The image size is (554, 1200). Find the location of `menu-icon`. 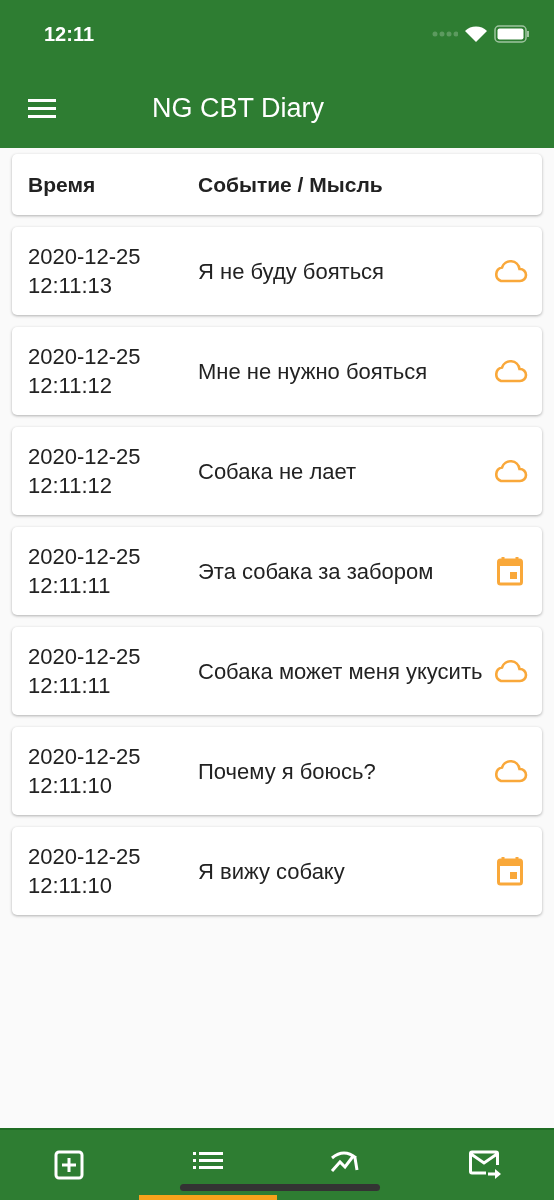

menu-icon is located at coordinates (42, 108).